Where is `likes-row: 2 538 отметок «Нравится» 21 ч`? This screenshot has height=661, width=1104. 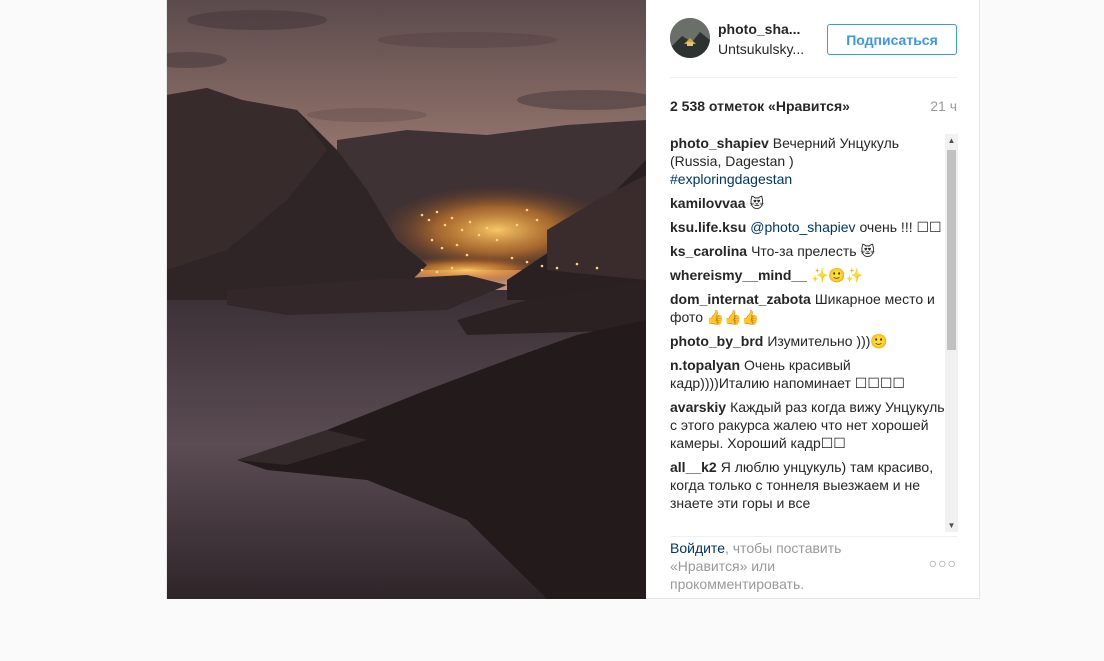
likes-row: 2 538 отметок «Нравится» 21 ч is located at coordinates (813, 108).